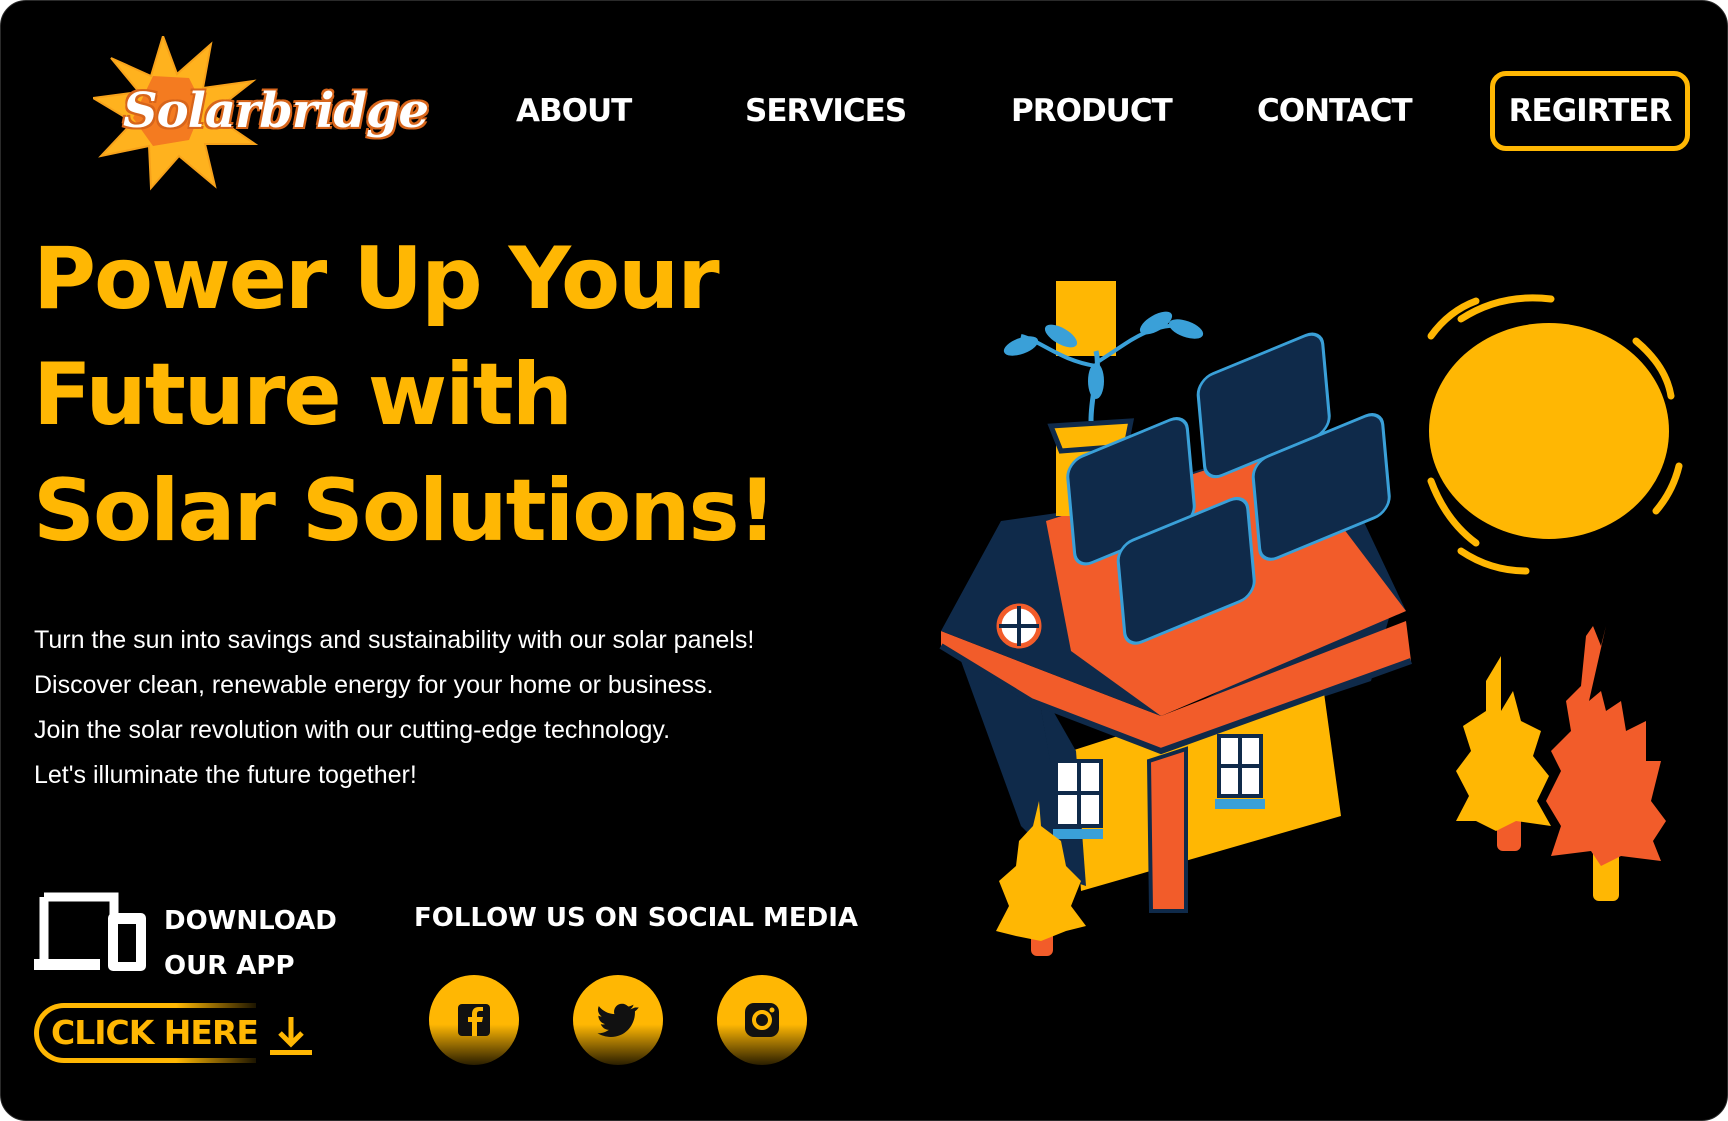 The height and width of the screenshot is (1121, 1728). What do you see at coordinates (574, 111) in the screenshot?
I see `nav-about: ABOUT` at bounding box center [574, 111].